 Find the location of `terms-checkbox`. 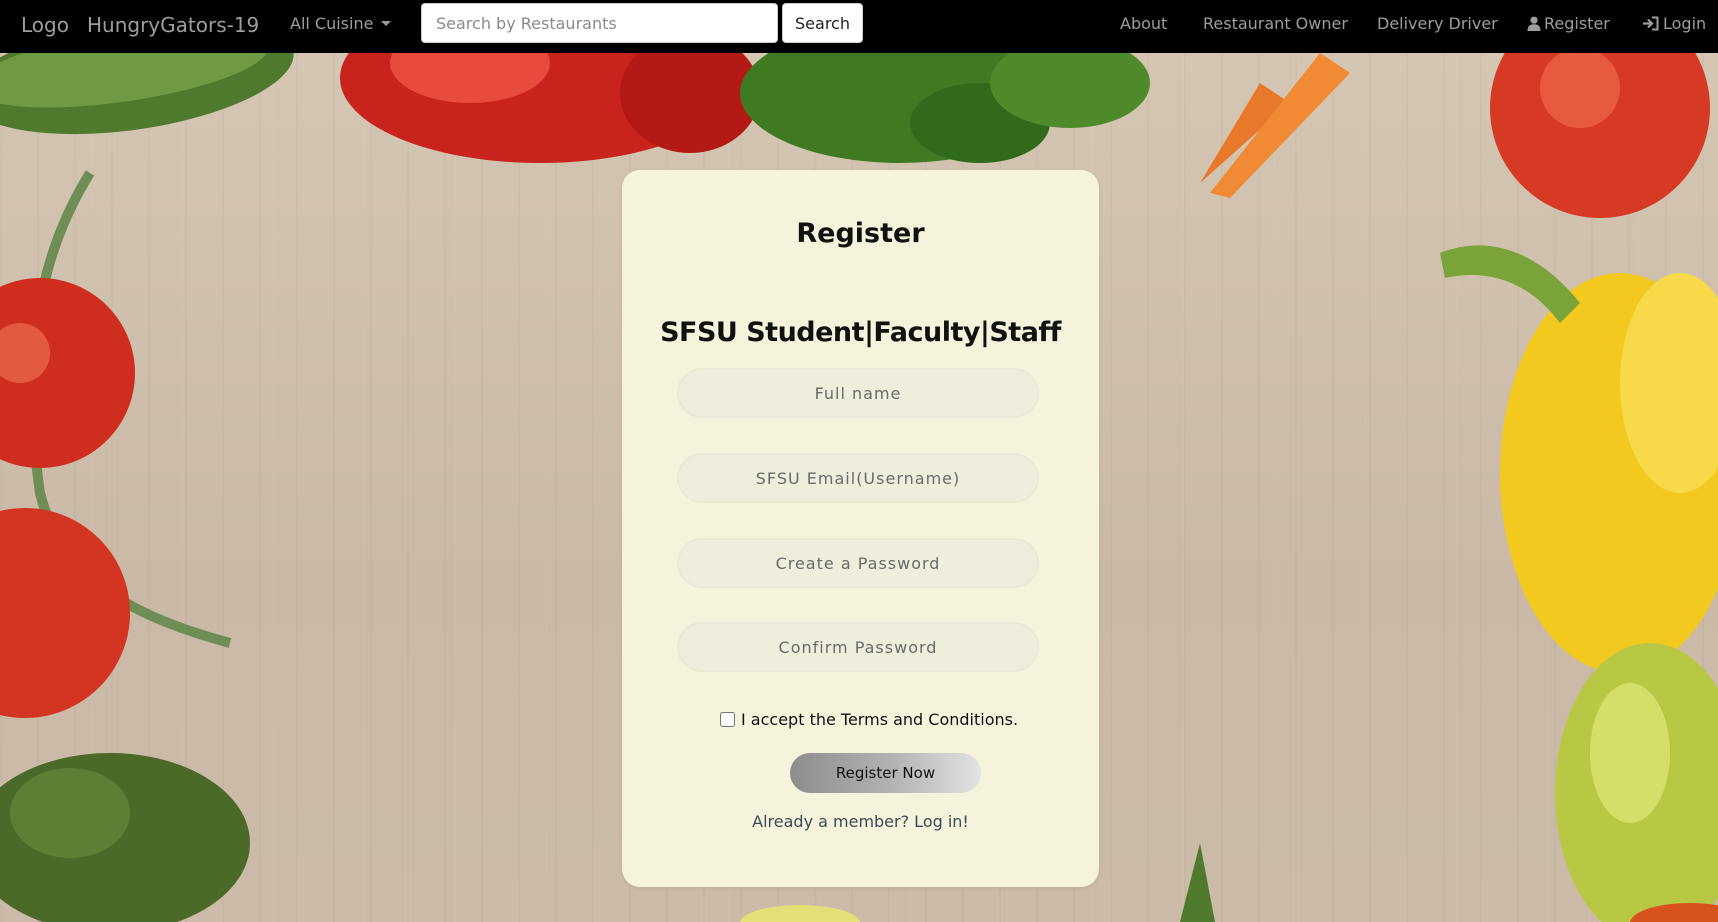

terms-checkbox is located at coordinates (727, 719).